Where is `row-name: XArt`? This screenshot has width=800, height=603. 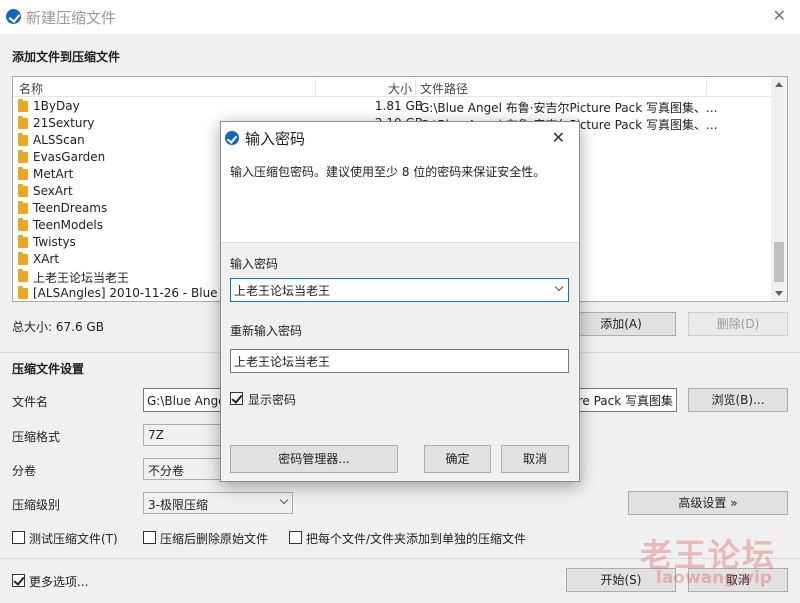 row-name: XArt is located at coordinates (46, 259).